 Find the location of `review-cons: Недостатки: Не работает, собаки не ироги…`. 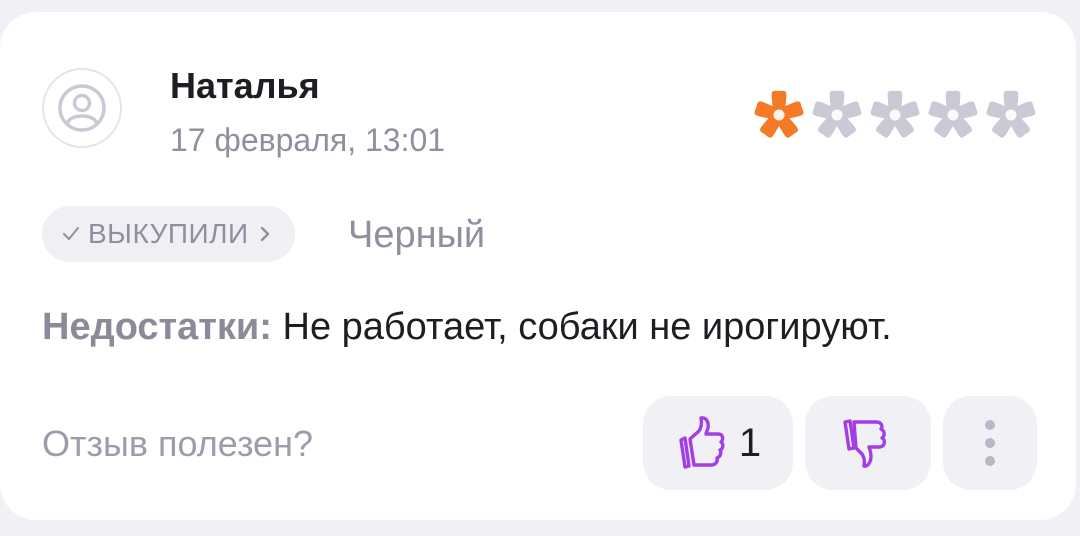

review-cons: Недостатки: Не работает, собаки не ироги… is located at coordinates (467, 327).